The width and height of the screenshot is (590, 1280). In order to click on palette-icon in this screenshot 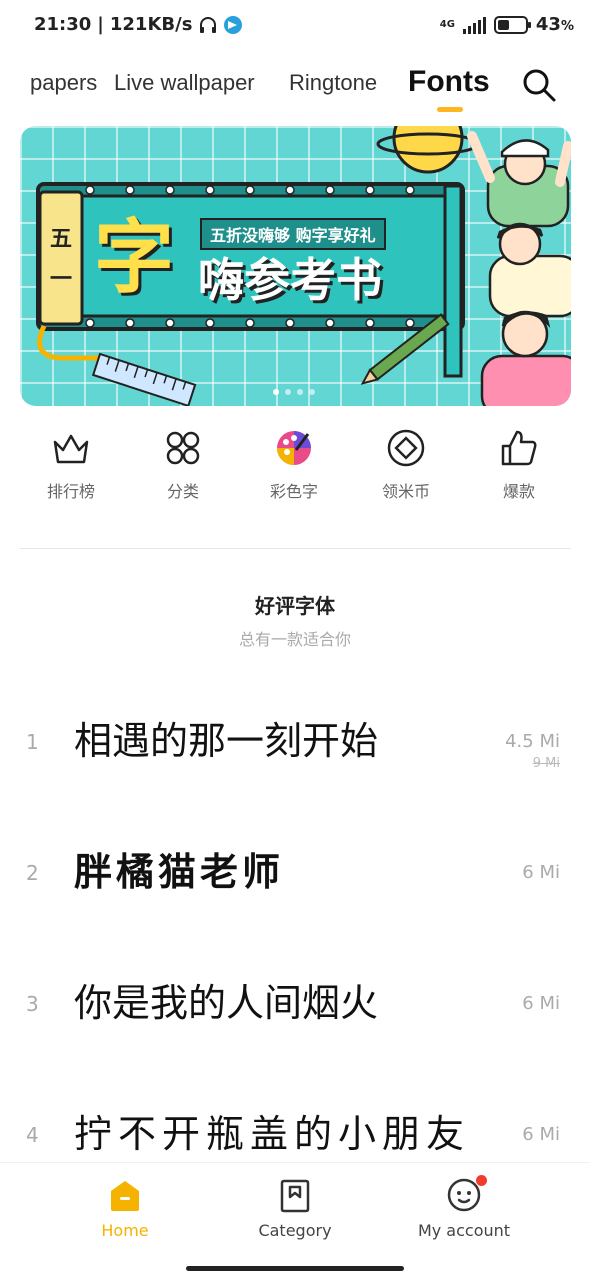, I will do `click(294, 448)`.